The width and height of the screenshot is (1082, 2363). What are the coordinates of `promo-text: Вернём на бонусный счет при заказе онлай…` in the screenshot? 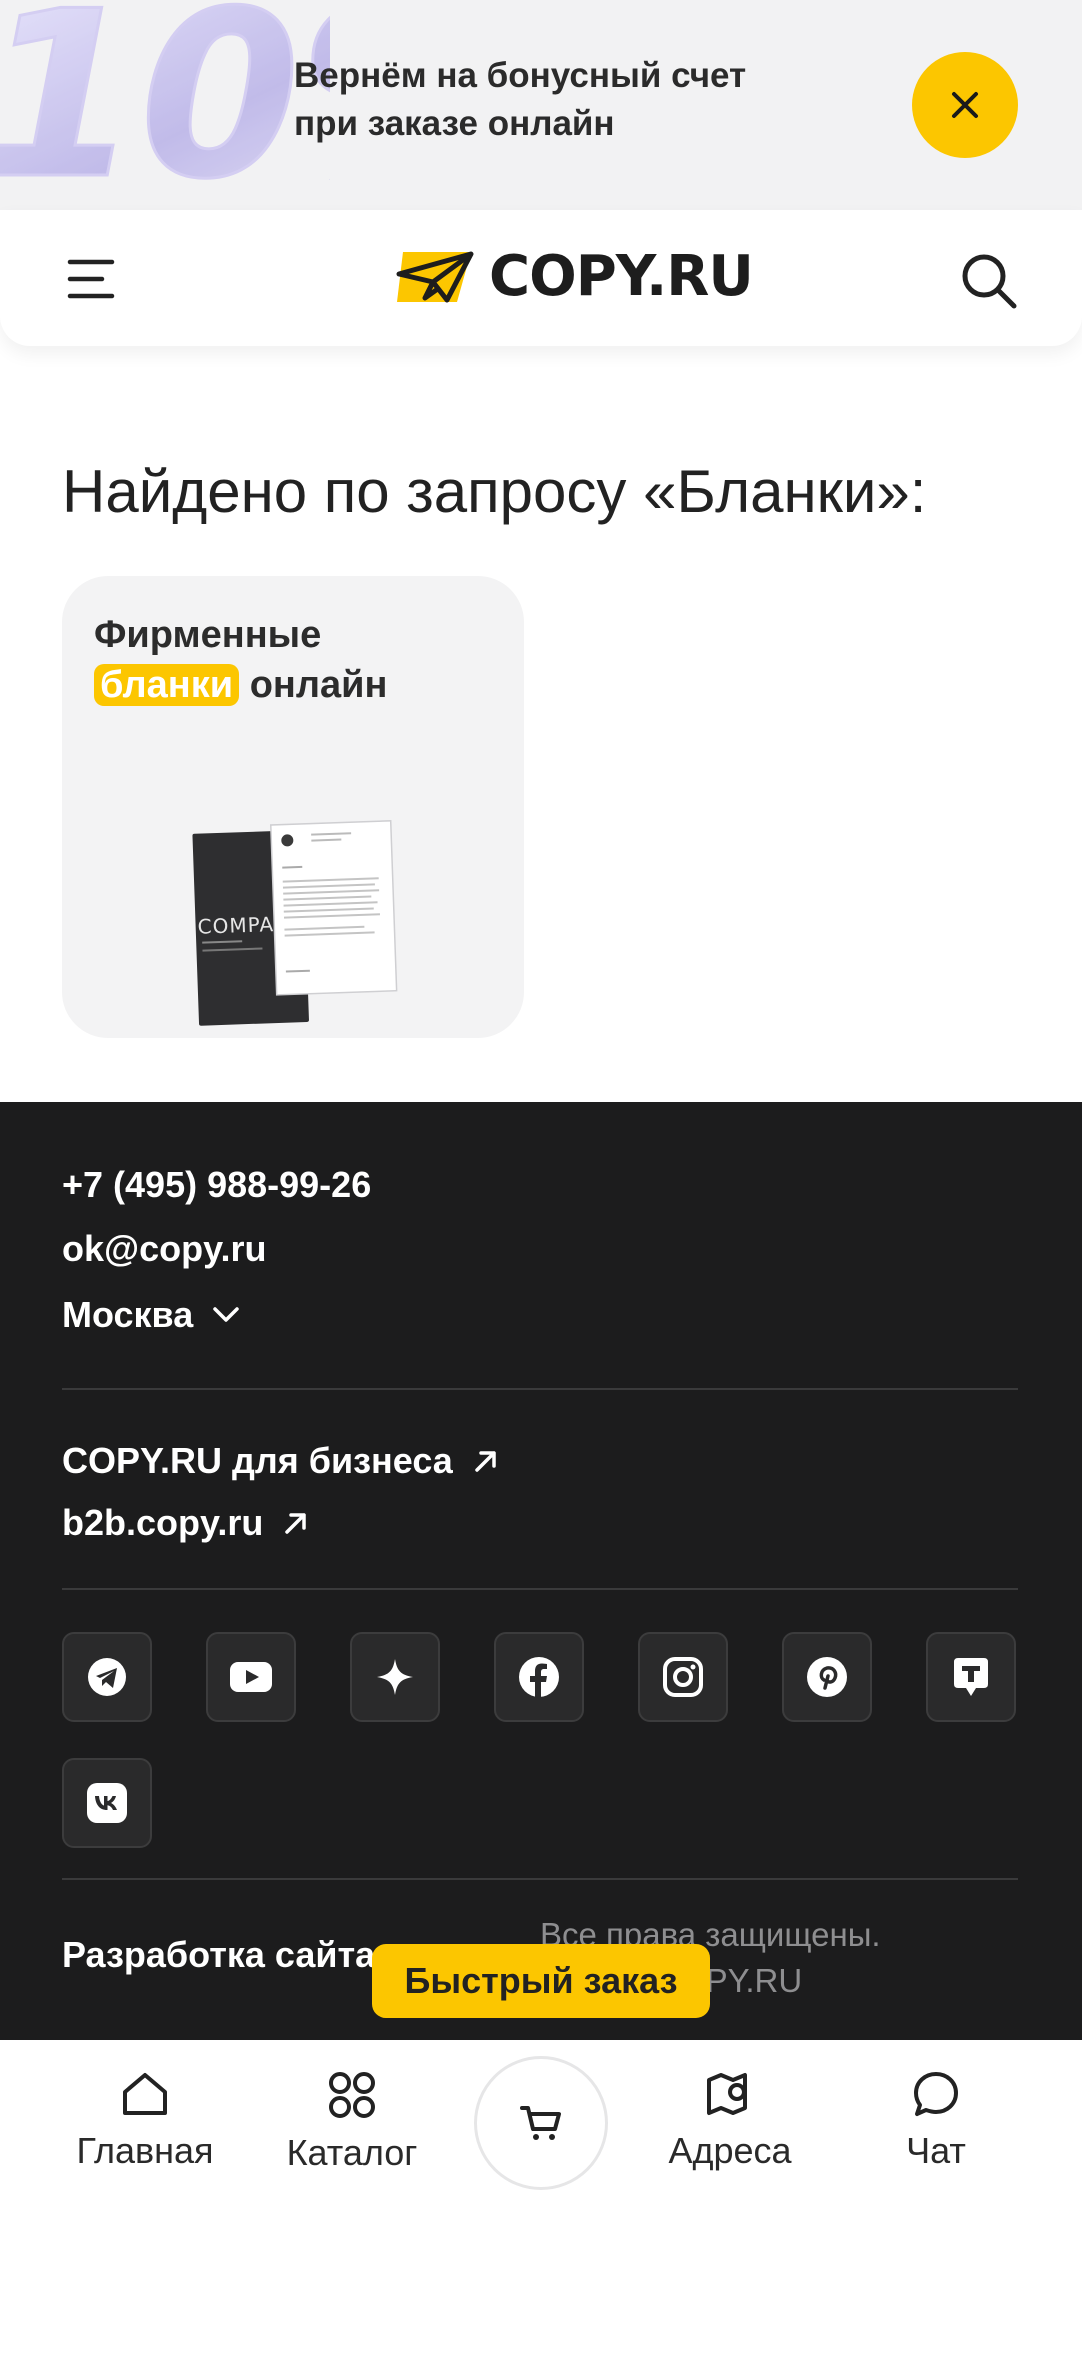 It's located at (520, 100).